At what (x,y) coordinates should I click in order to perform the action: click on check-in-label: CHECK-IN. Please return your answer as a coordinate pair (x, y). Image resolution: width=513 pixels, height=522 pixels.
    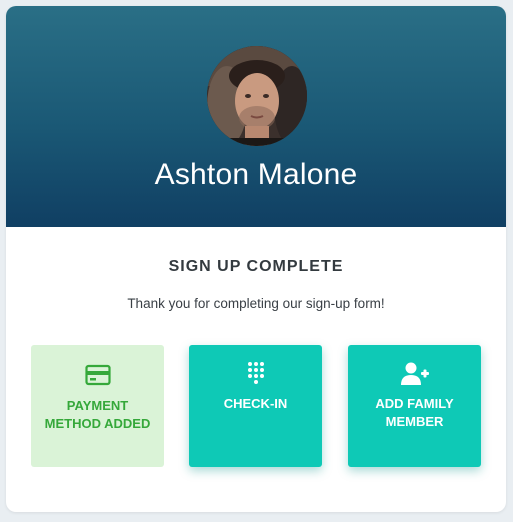
    Looking at the image, I should click on (255, 403).